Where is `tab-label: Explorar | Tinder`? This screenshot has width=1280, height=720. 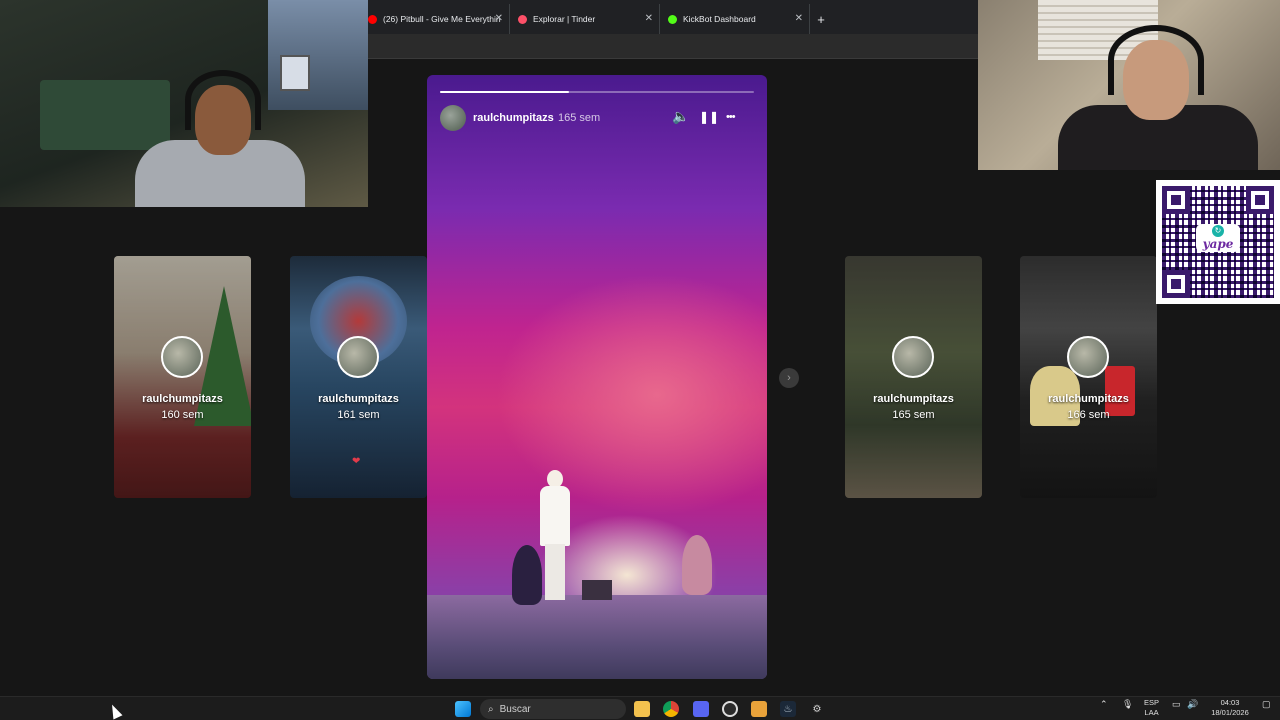 tab-label: Explorar | Tinder is located at coordinates (564, 19).